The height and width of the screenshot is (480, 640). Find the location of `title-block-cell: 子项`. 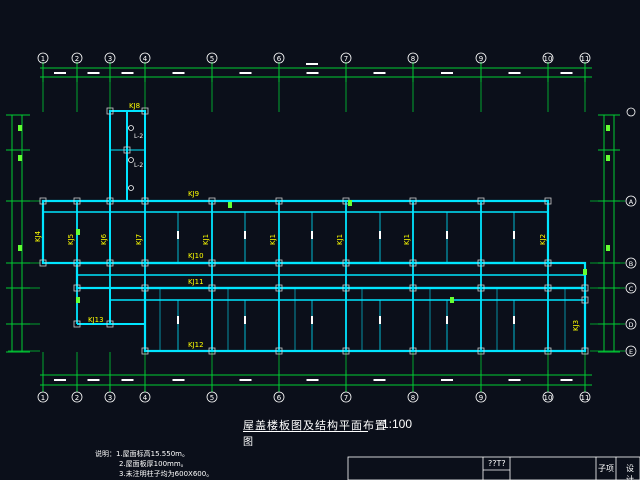

title-block-cell: 子项 is located at coordinates (606, 468).